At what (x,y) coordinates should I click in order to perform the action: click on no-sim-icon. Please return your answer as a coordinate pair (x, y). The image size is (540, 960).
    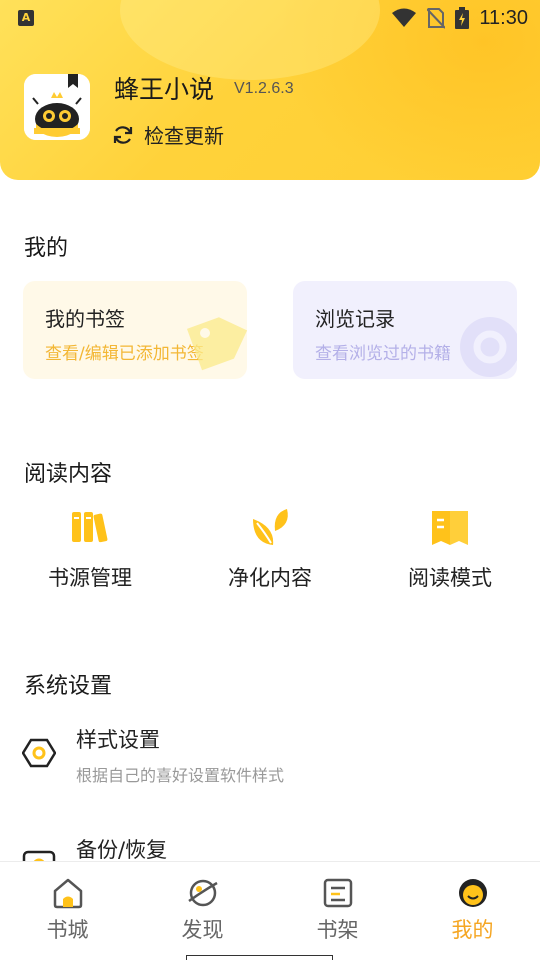
    Looking at the image, I should click on (436, 18).